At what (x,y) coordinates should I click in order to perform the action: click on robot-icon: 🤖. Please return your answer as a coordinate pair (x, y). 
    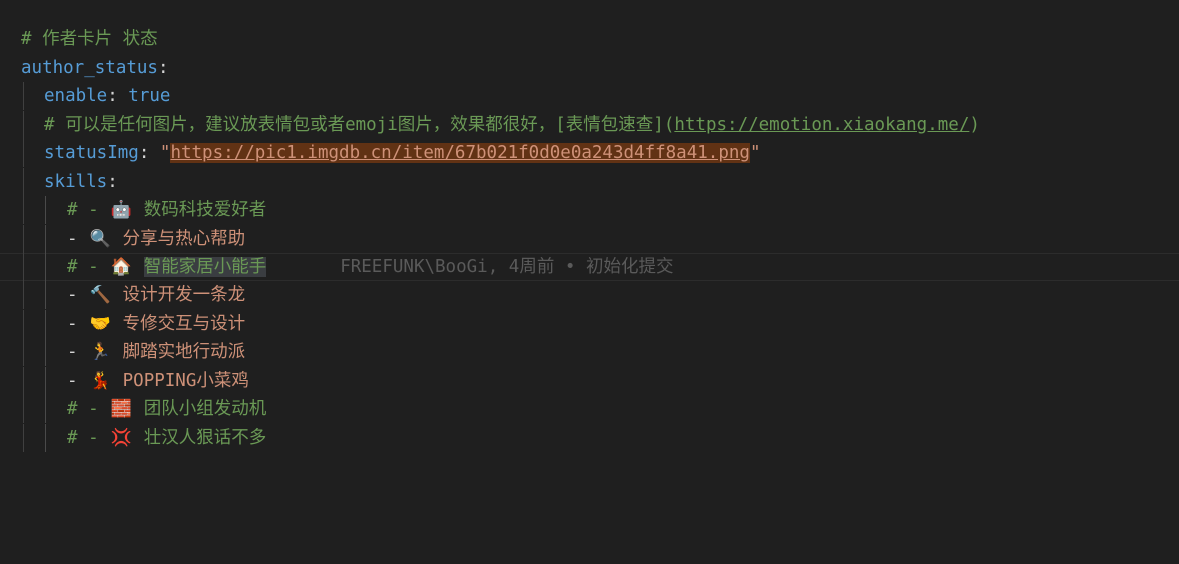
    Looking at the image, I should click on (121, 210).